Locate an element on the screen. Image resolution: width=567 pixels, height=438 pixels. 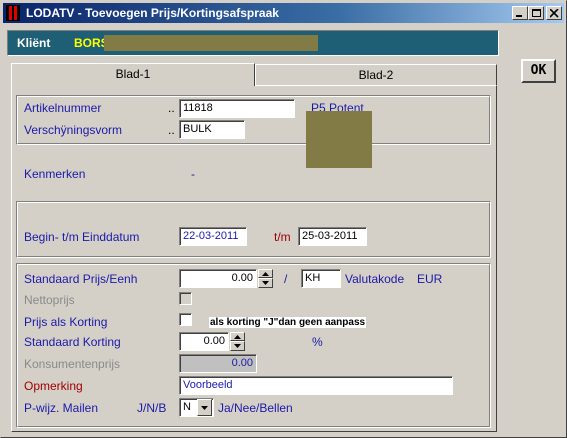
mailen-options: J/N/B is located at coordinates (152, 408).